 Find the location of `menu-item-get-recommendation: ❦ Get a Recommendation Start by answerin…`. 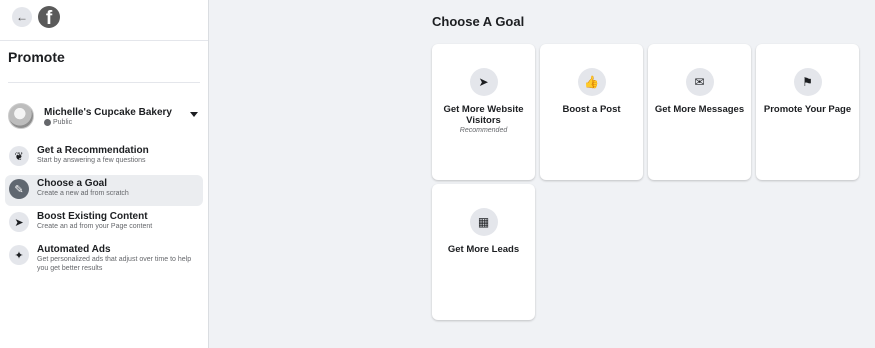

menu-item-get-recommendation: ❦ Get a Recommendation Start by answerin… is located at coordinates (104, 157).